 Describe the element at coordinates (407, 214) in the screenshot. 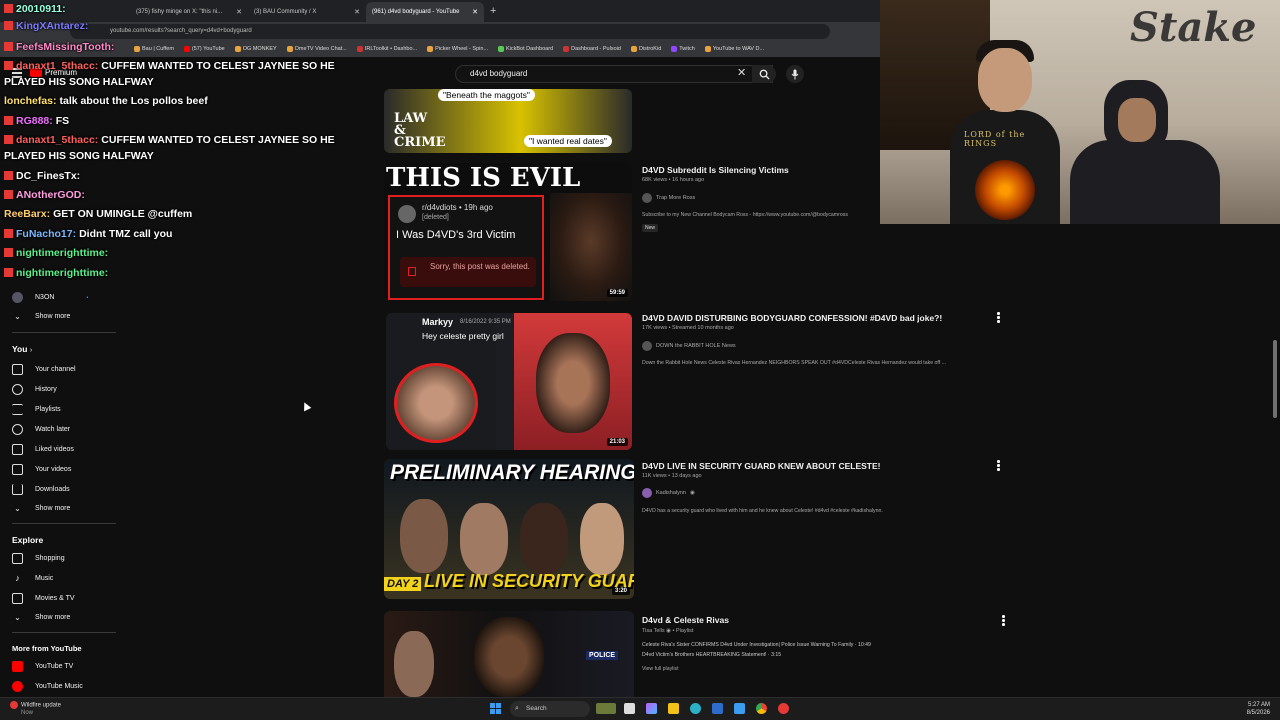

I see `avatar` at that location.